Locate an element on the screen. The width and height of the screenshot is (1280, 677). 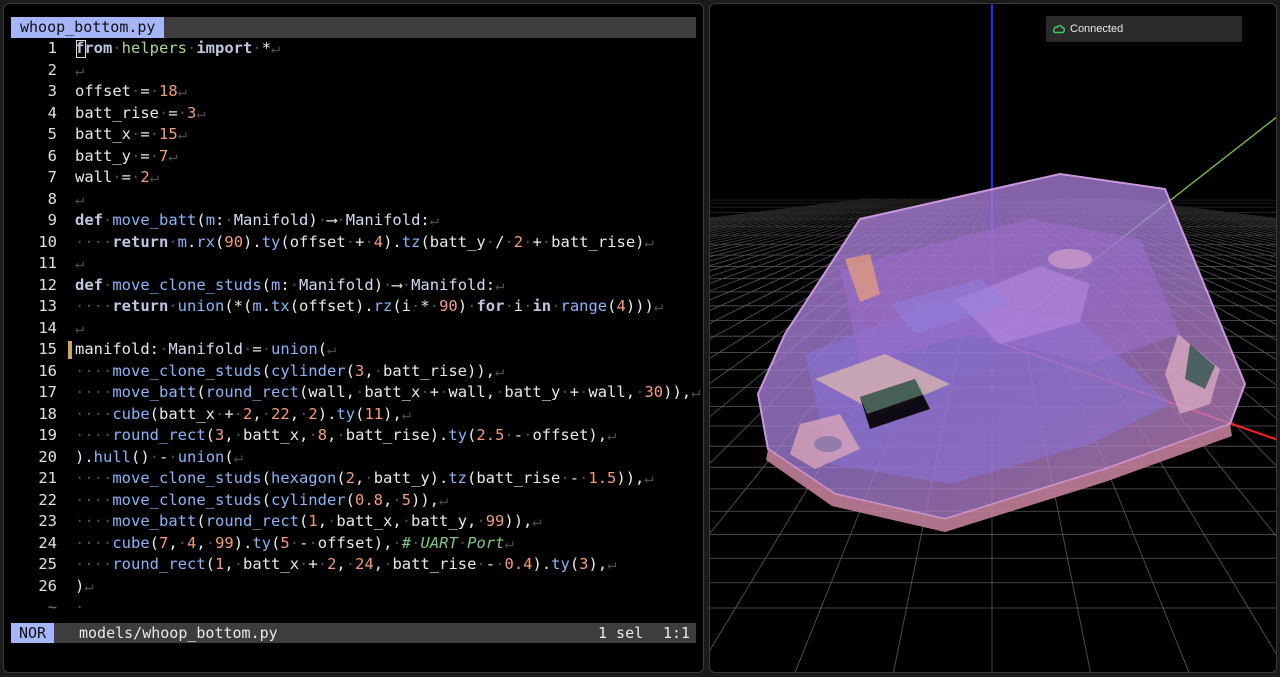
code-text: ).hull()·-·union(↵ is located at coordinates (159, 458).